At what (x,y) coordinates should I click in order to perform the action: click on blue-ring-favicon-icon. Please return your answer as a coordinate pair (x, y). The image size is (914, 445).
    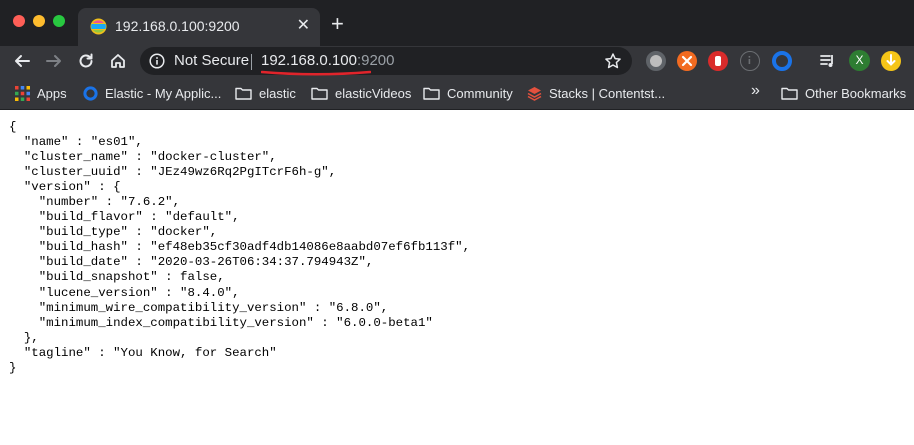
    Looking at the image, I should click on (90, 93).